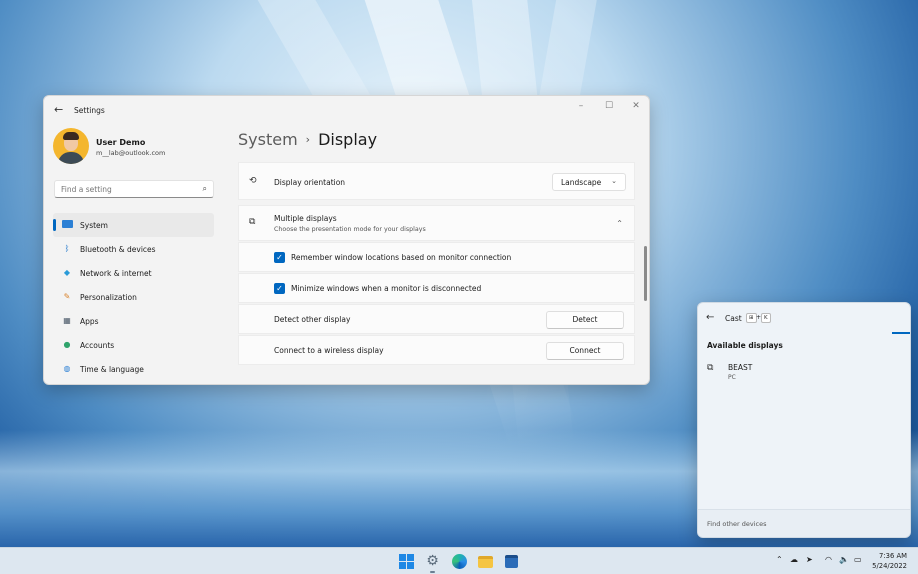 Image resolution: width=918 pixels, height=574 pixels. Describe the element at coordinates (305, 218) in the screenshot. I see `row-title: Multiple displays` at that location.